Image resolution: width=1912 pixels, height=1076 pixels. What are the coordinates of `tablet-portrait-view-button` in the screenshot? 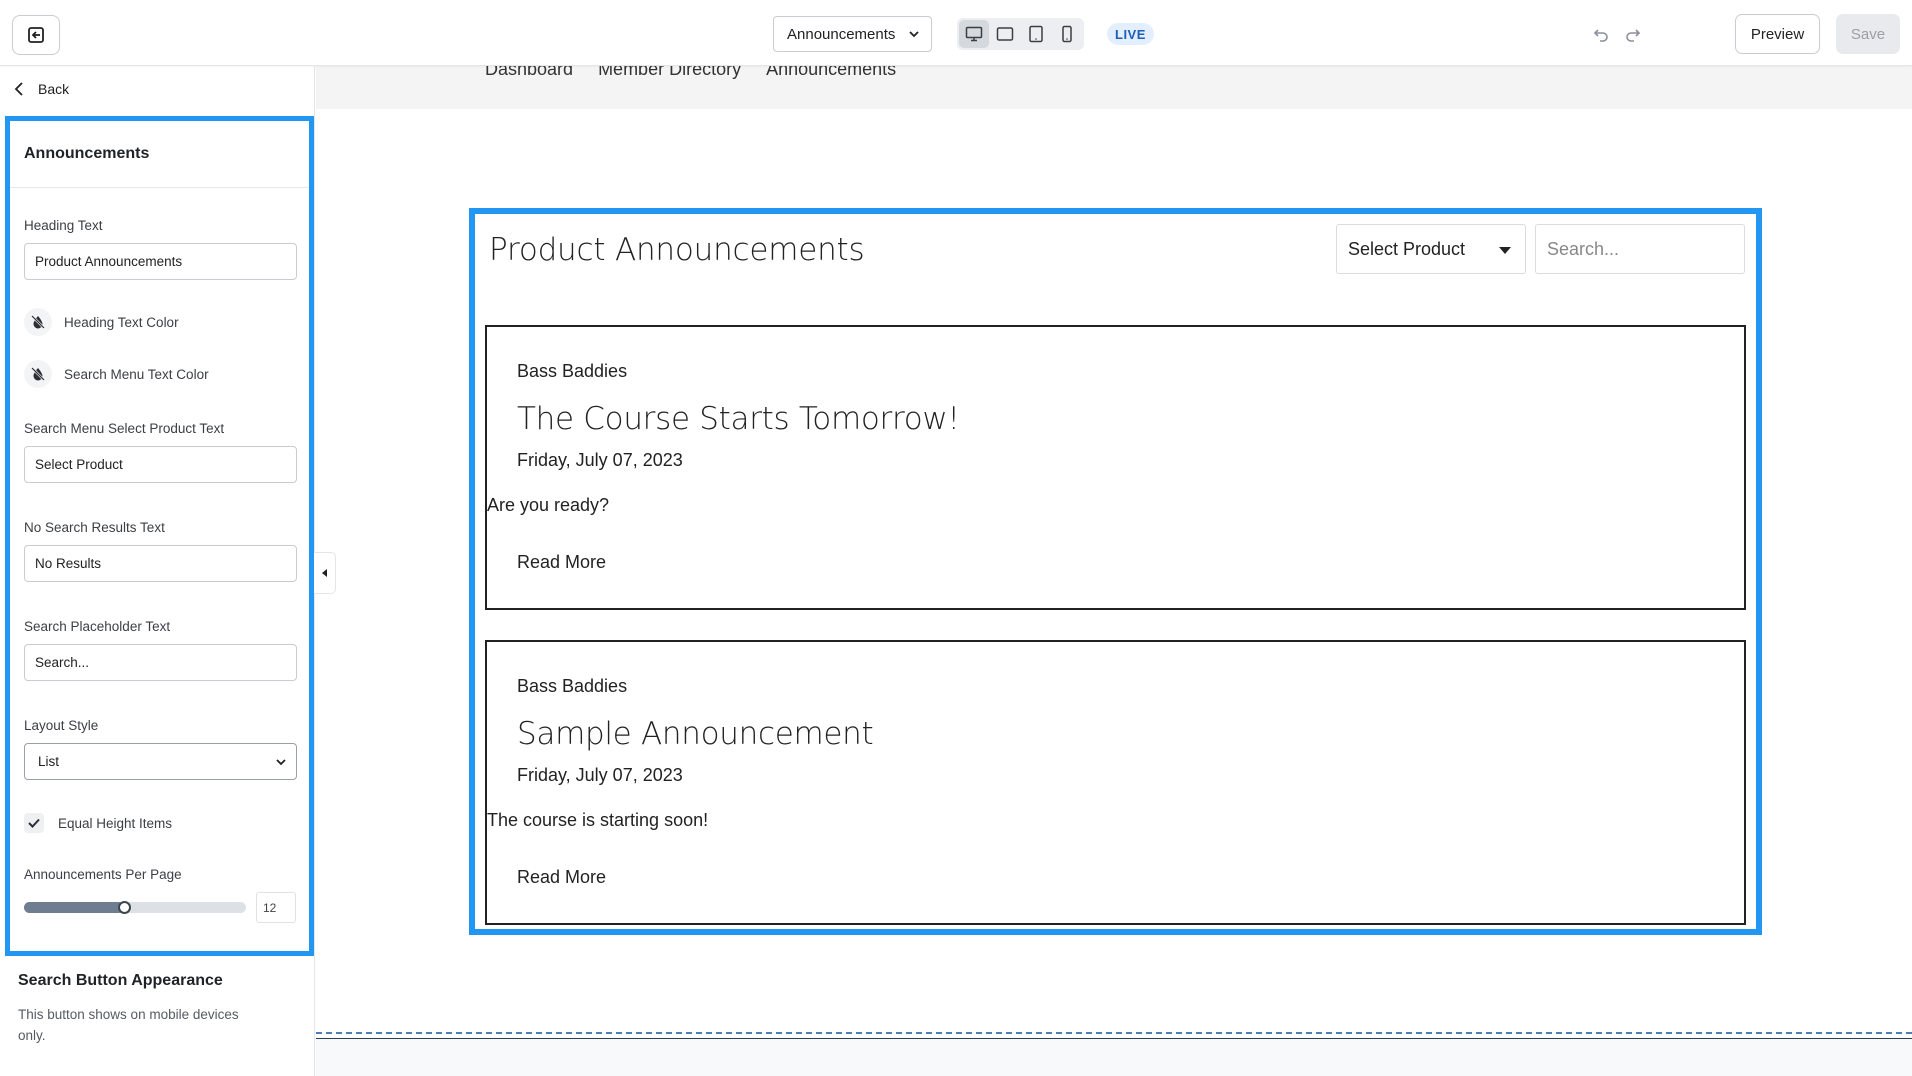 It's located at (1036, 34).